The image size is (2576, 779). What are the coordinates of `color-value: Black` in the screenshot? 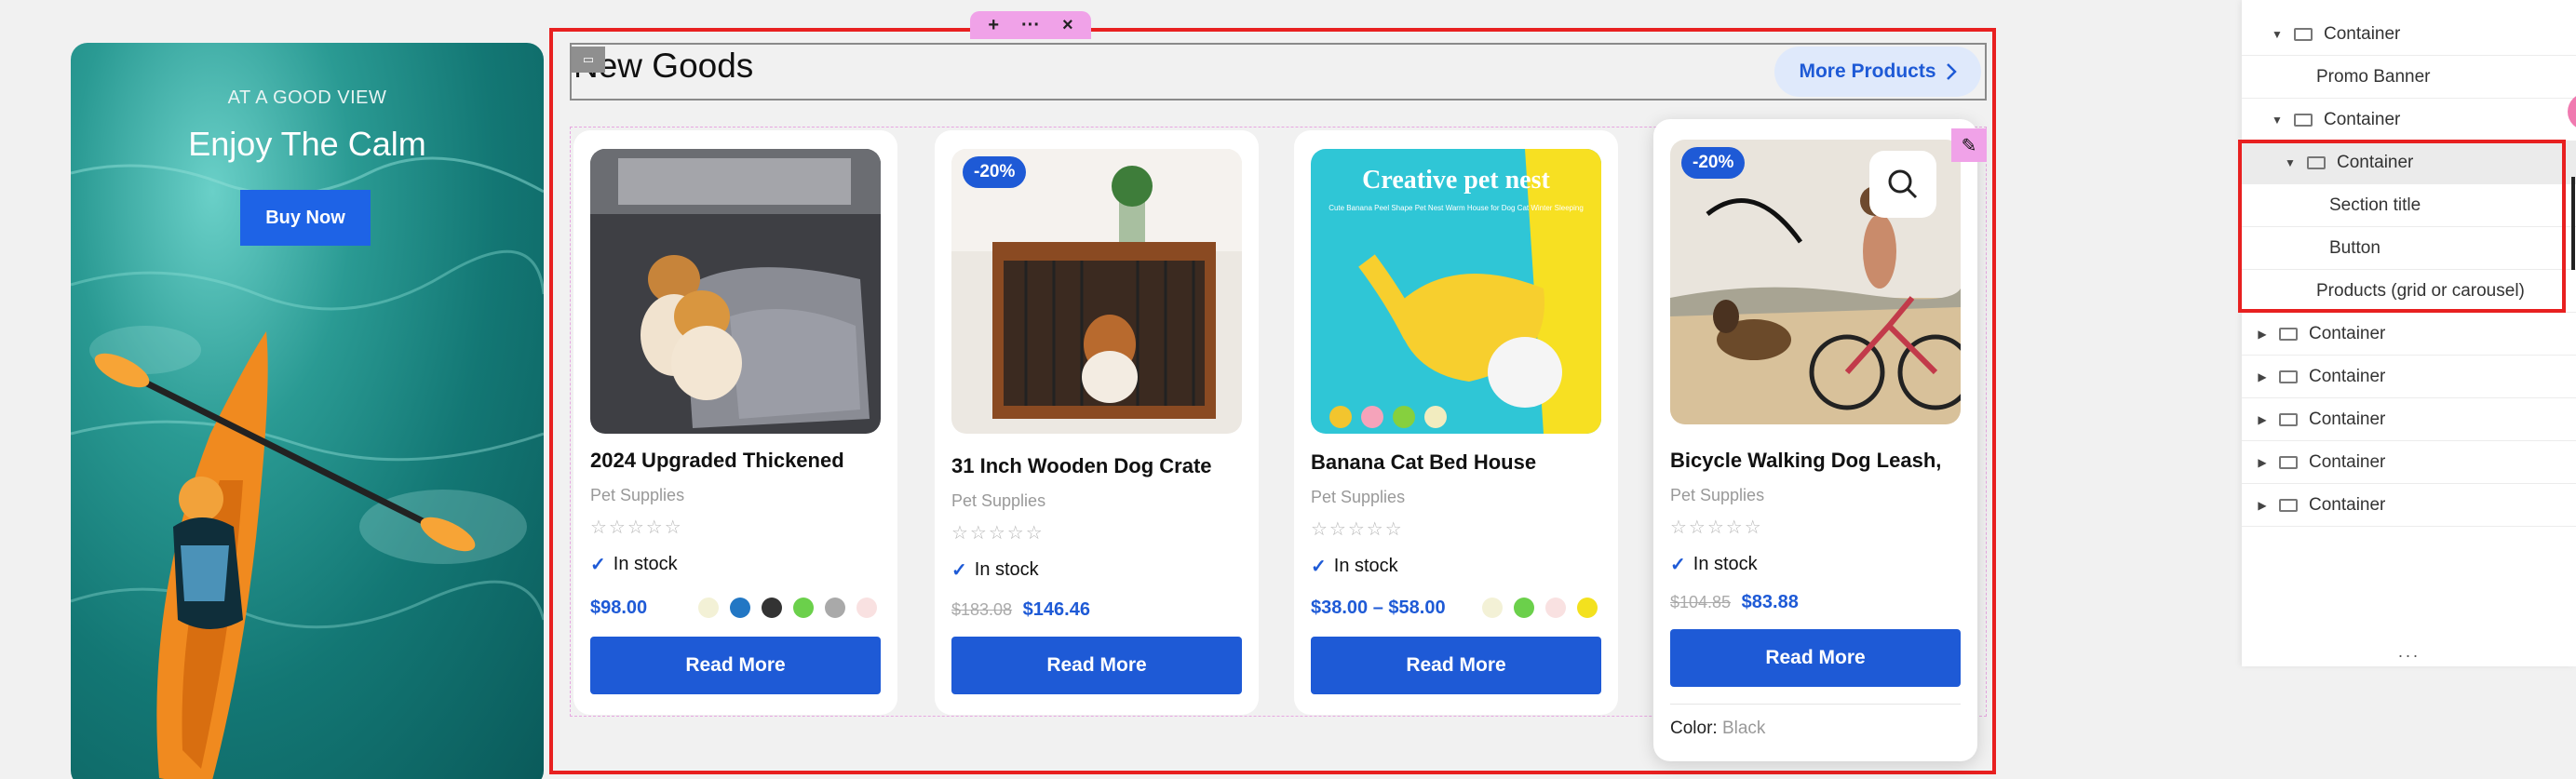 It's located at (1743, 728).